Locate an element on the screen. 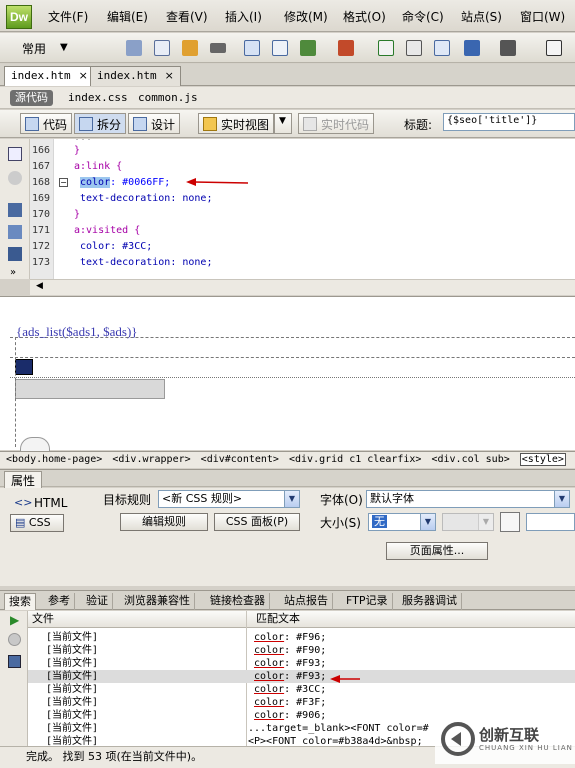 The height and width of the screenshot is (768, 575). table-row: [当前文件] color: #F93; is located at coordinates (301, 663).